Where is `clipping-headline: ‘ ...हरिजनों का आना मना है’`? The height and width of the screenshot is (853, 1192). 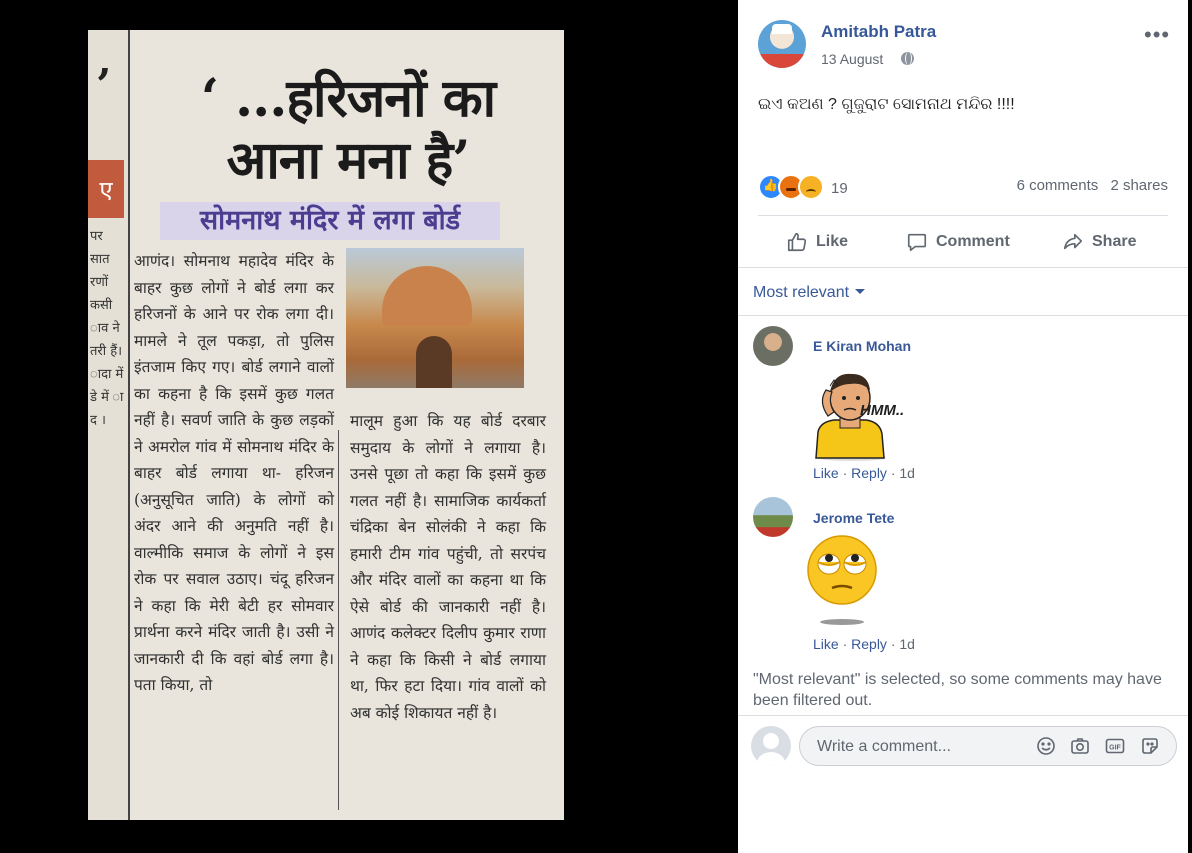
clipping-headline: ‘ ...हरिजनों का आना मना है’ is located at coordinates (348, 130).